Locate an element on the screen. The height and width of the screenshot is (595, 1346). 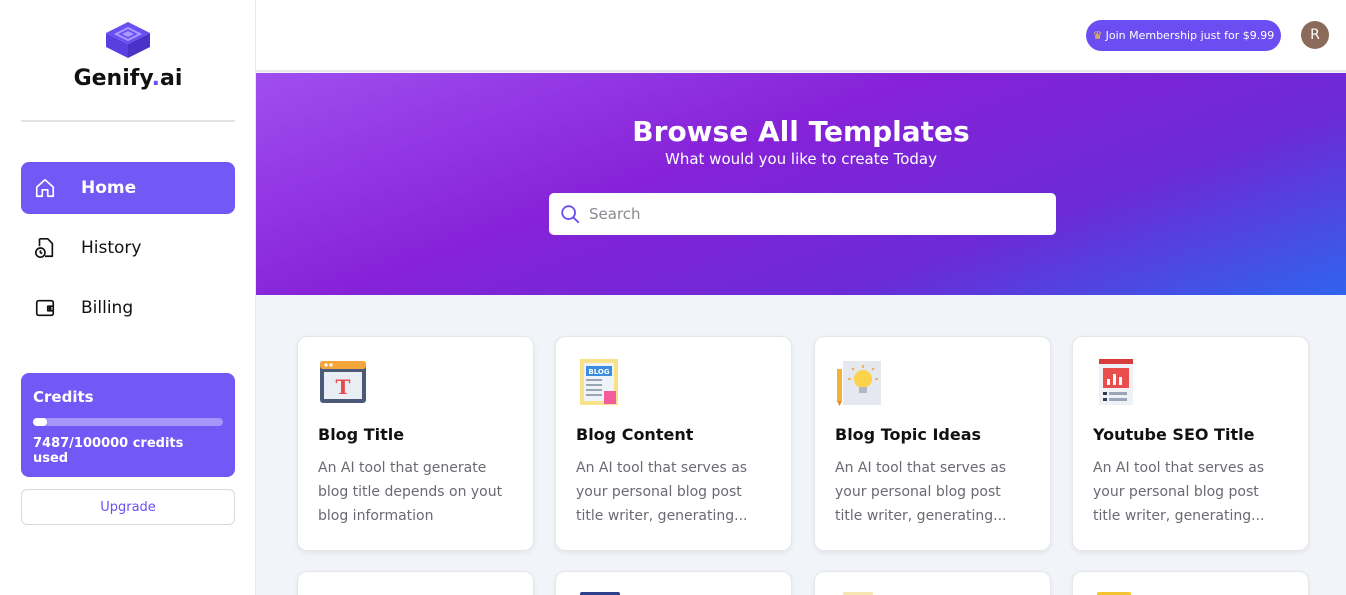
sidebar-item-label: Home is located at coordinates (109, 188).